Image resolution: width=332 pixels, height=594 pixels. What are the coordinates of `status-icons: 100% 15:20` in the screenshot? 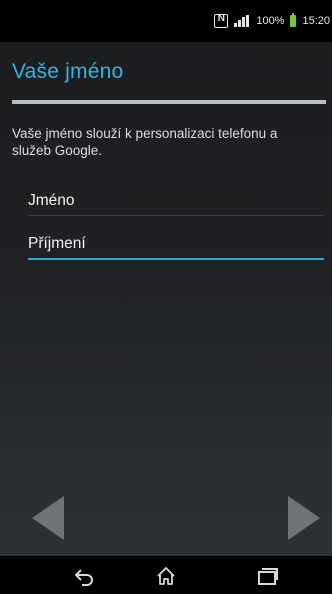 It's located at (272, 21).